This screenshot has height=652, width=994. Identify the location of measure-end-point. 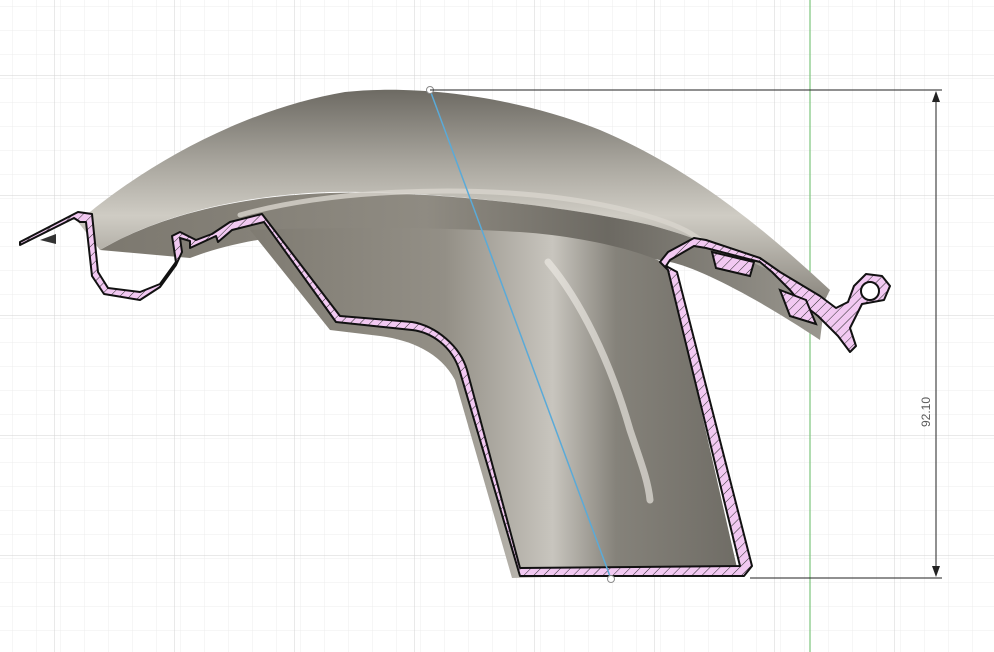
(611, 579).